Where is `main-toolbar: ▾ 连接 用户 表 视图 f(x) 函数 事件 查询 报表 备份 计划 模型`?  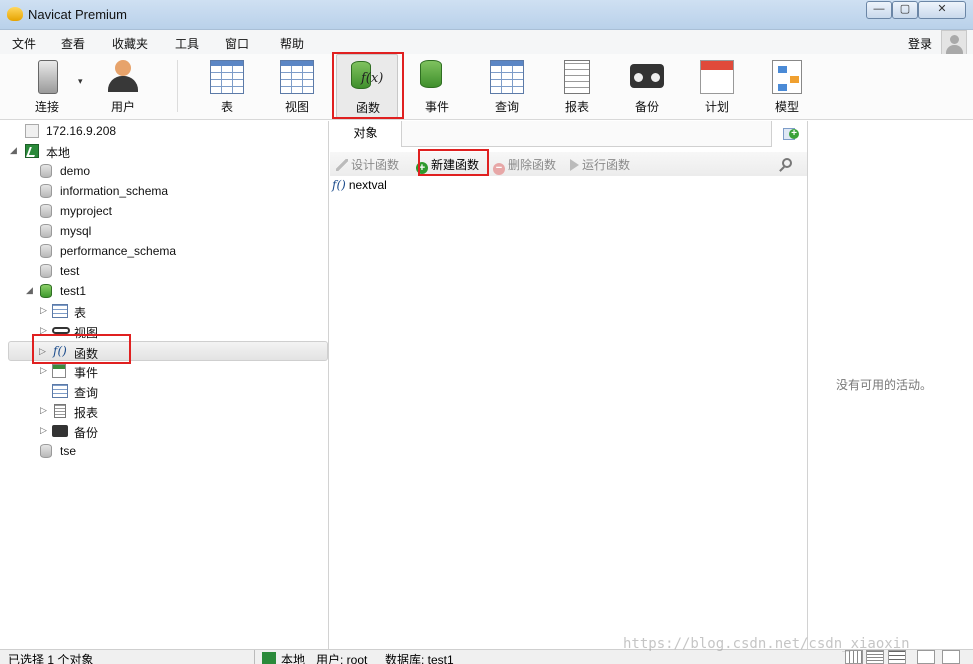 main-toolbar: ▾ 连接 用户 表 视图 f(x) 函数 事件 查询 报表 备份 计划 模型 is located at coordinates (486, 87).